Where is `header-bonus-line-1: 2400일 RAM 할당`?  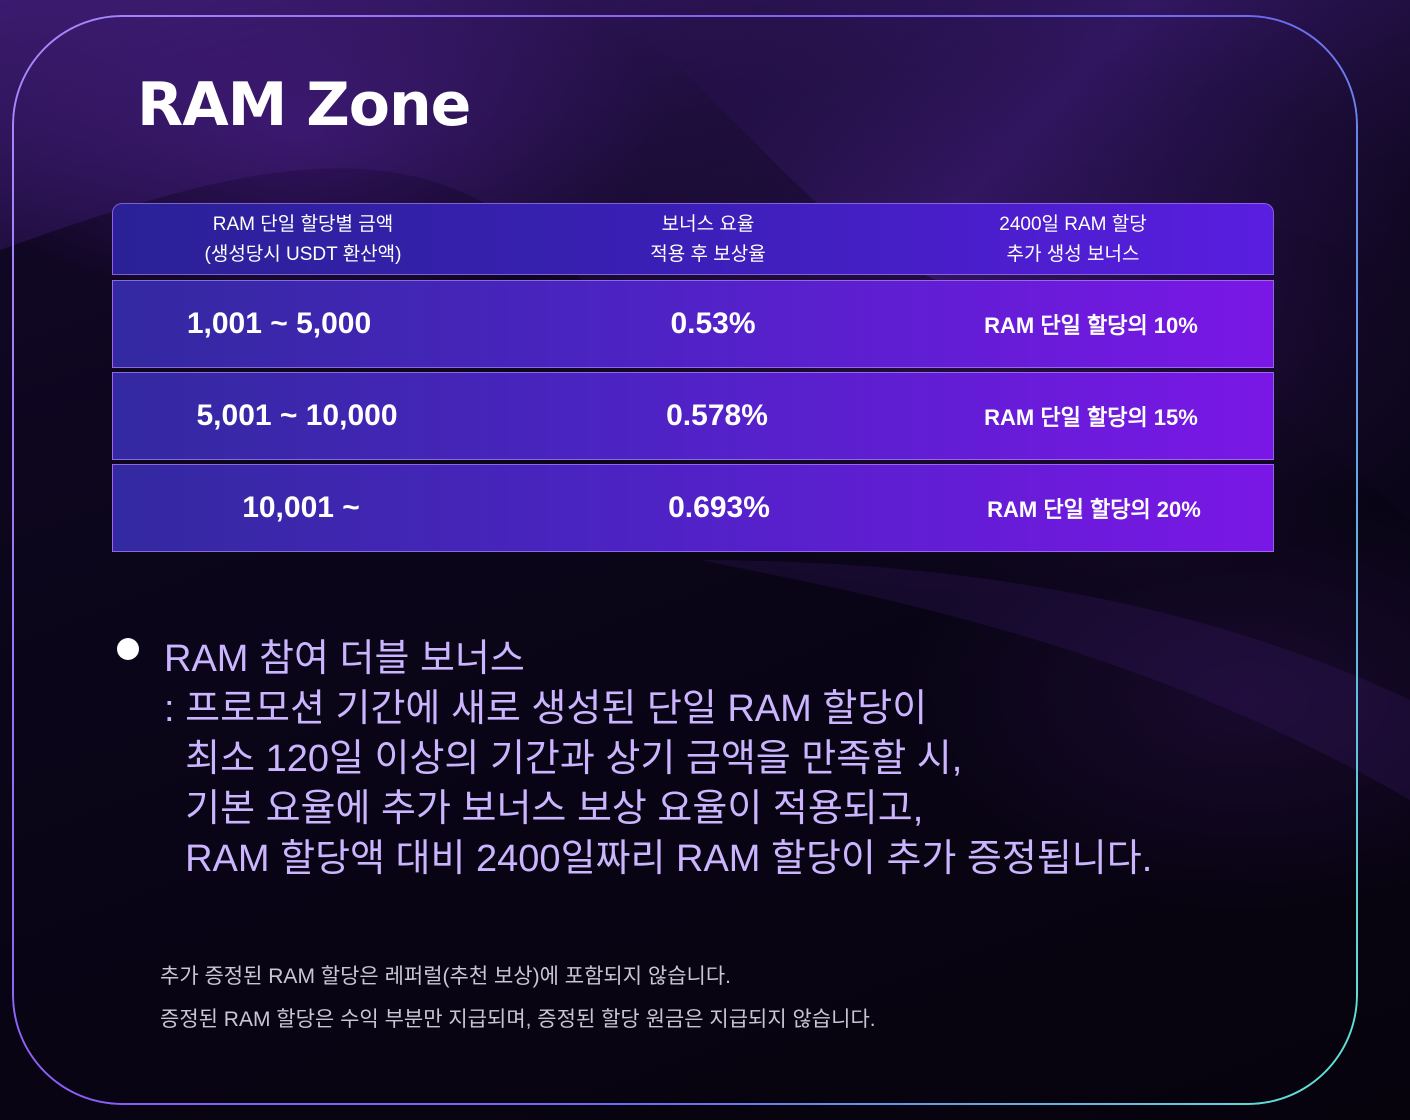 header-bonus-line-1: 2400일 RAM 할당 is located at coordinates (1073, 224).